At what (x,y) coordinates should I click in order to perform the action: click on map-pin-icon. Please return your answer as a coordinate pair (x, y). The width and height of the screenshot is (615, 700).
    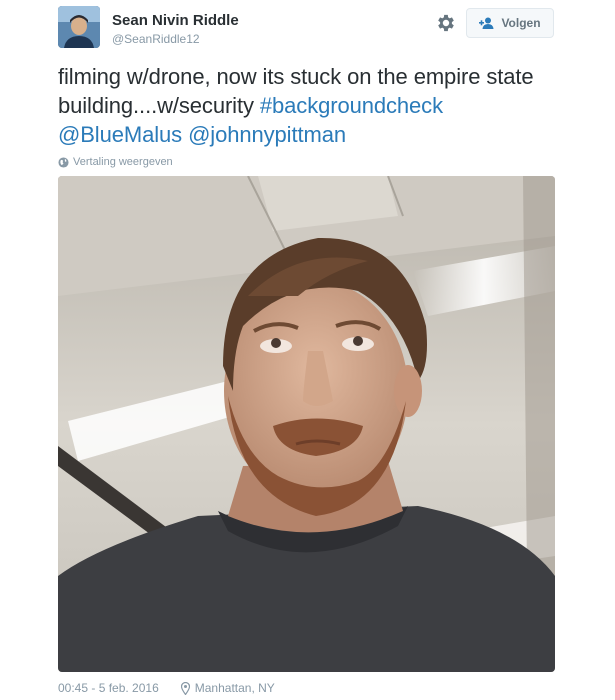
    Looking at the image, I should click on (185, 688).